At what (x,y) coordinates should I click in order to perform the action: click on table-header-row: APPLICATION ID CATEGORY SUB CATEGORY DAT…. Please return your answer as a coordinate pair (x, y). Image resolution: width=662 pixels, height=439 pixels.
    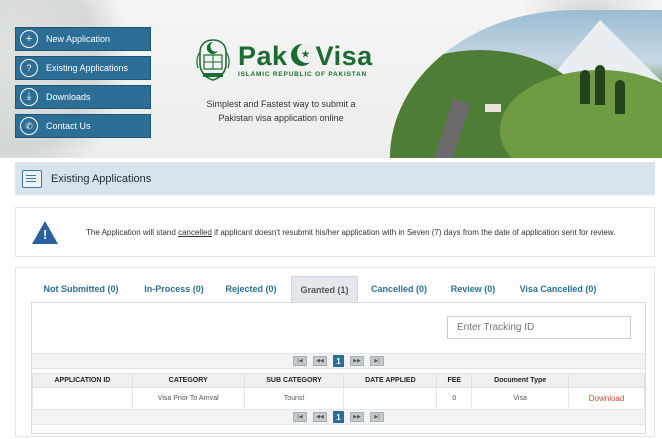
    Looking at the image, I should click on (338, 380).